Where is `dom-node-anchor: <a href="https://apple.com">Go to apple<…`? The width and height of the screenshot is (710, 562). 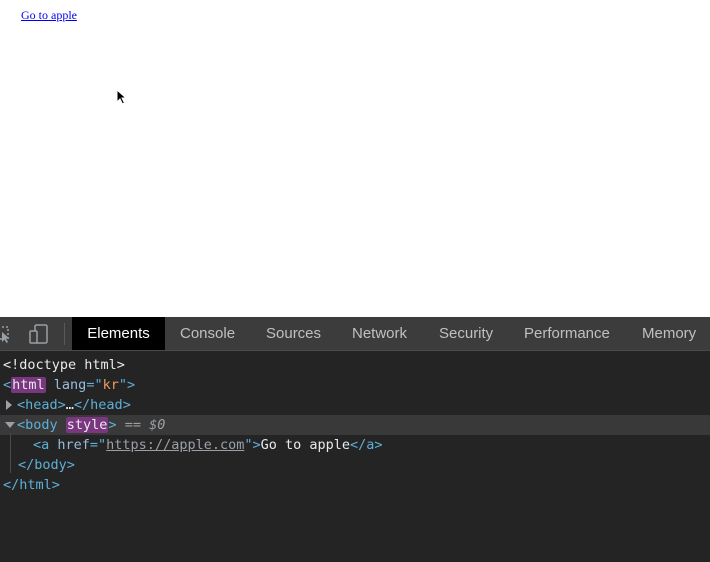
dom-node-anchor: <a href="https://apple.com">Go to apple<… is located at coordinates (355, 445).